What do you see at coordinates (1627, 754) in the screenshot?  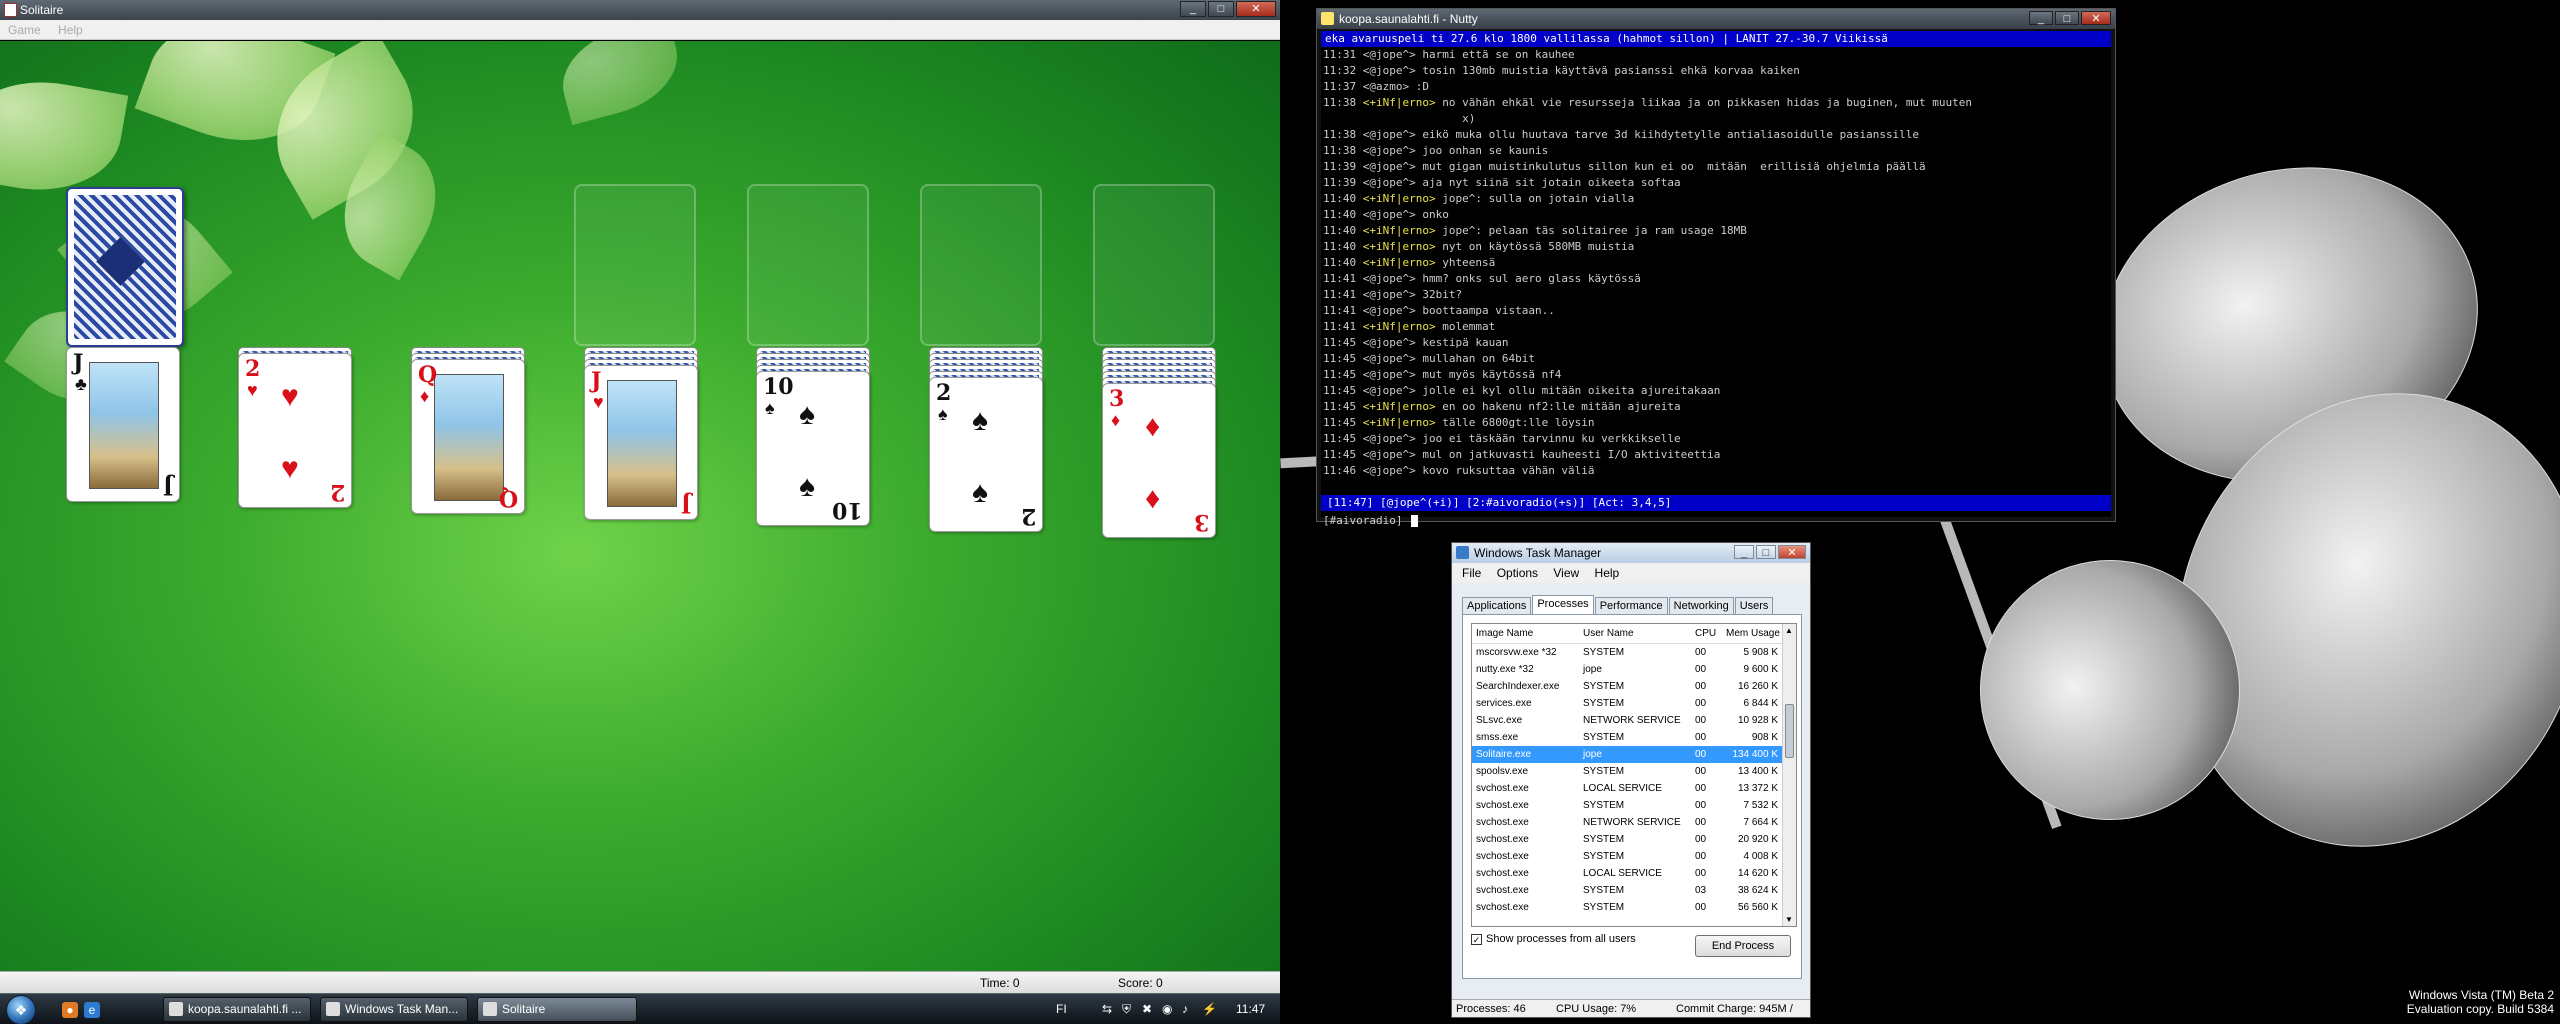 I see `table-row: Solitaire.exe jope 00 134 400 K` at bounding box center [1627, 754].